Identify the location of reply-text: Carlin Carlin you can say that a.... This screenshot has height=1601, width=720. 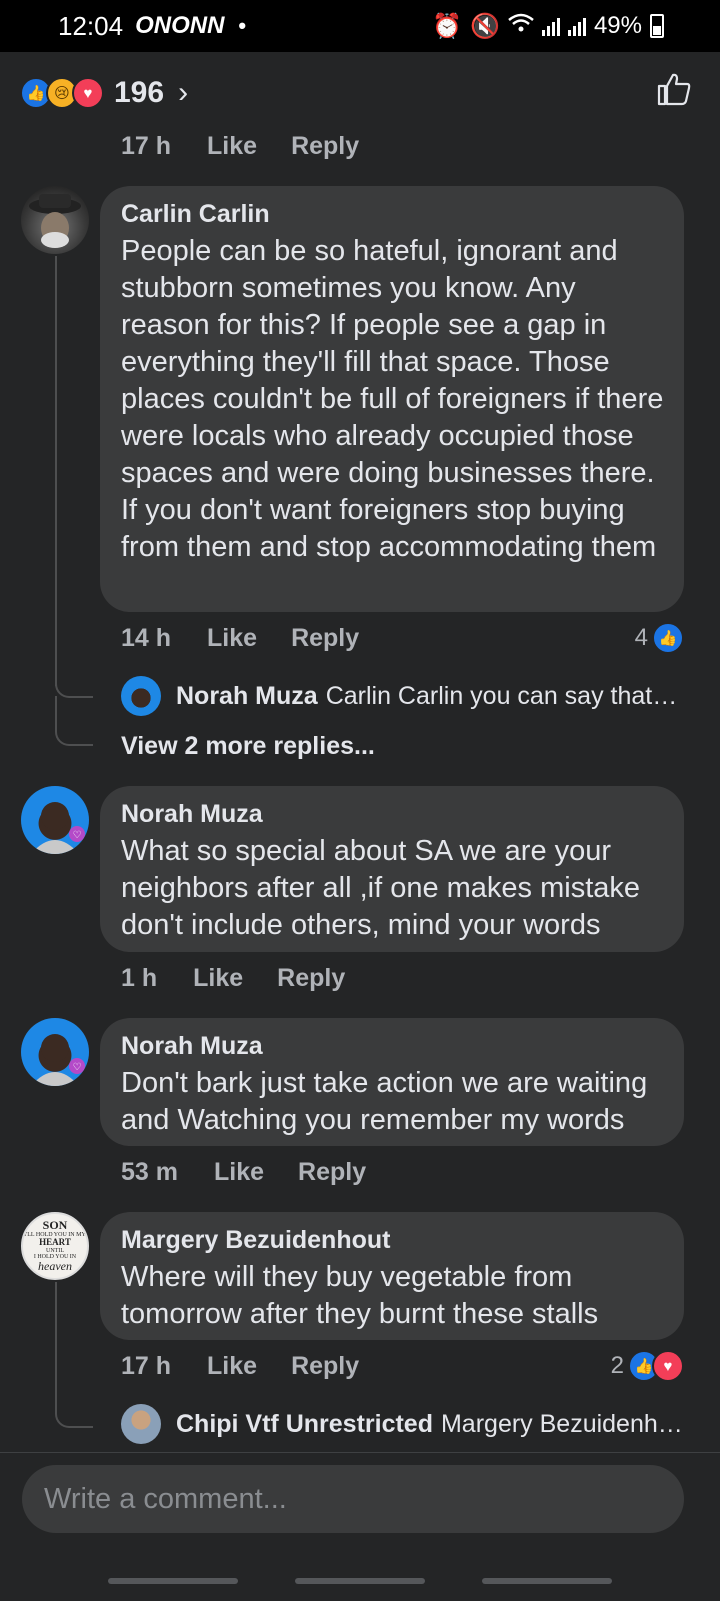
(504, 696).